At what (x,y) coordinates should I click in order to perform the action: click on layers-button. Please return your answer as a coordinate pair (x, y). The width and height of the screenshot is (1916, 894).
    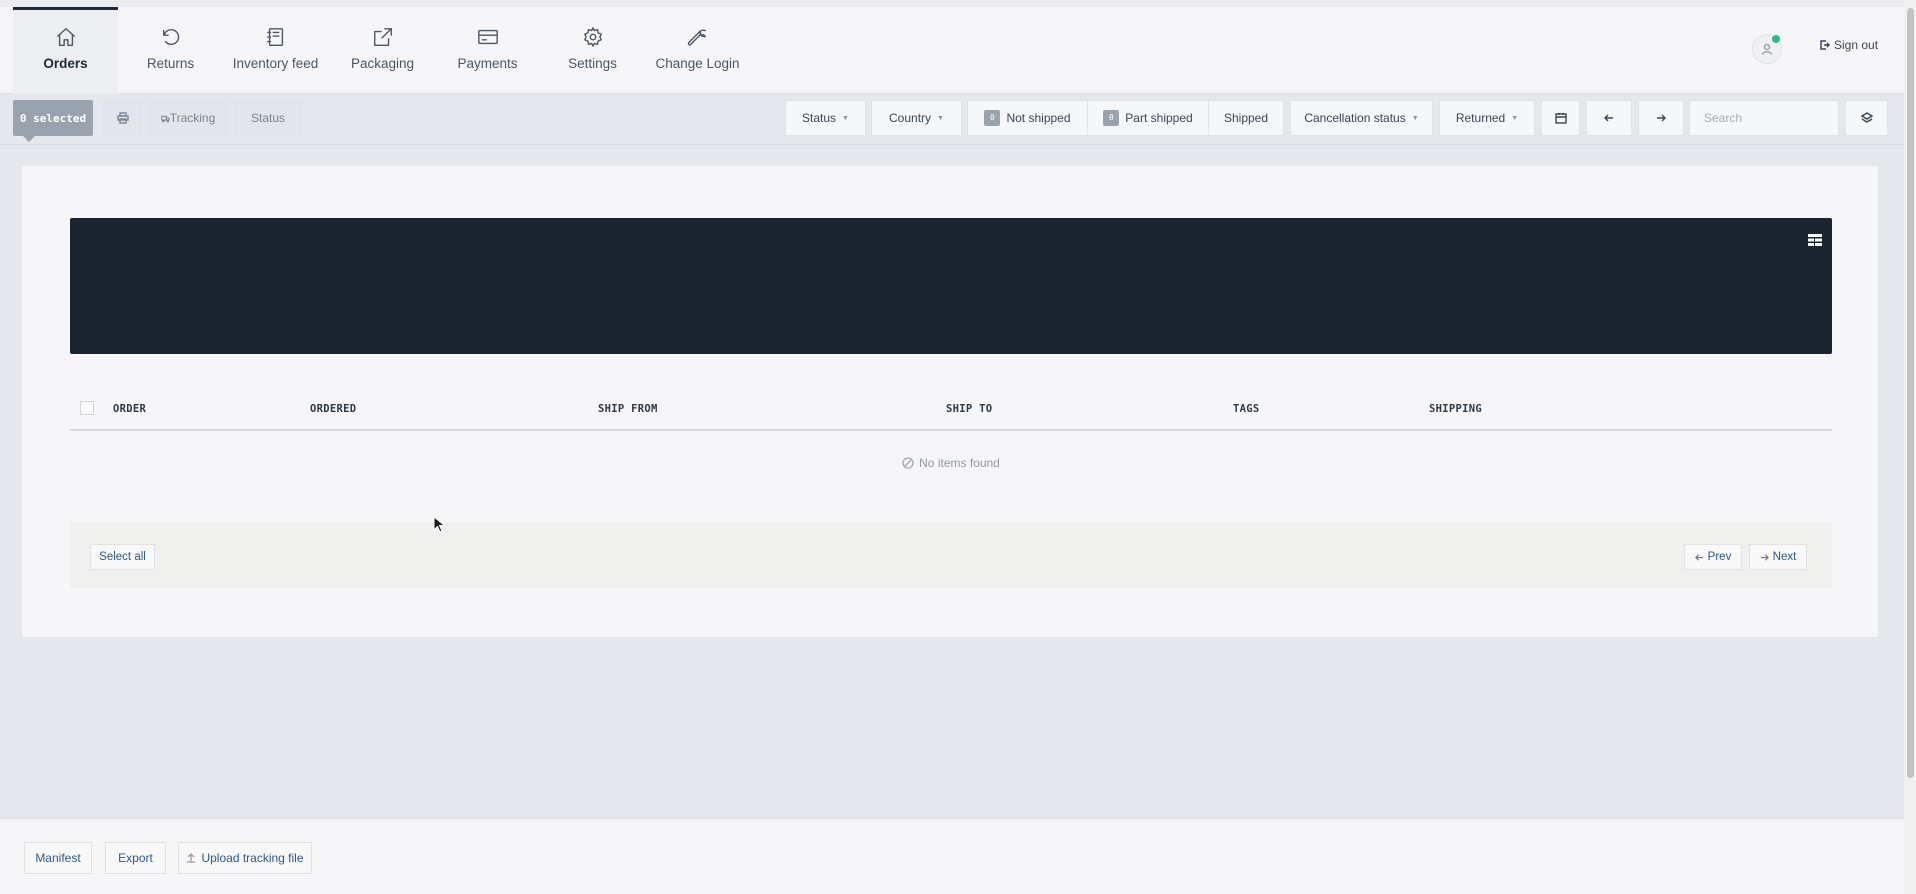
    Looking at the image, I should click on (1866, 118).